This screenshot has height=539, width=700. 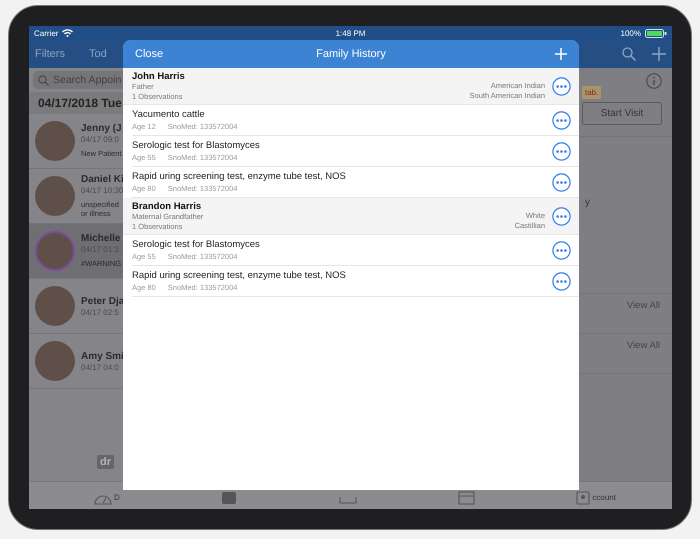 I want to click on patient-name: Michelle, so click(x=101, y=238).